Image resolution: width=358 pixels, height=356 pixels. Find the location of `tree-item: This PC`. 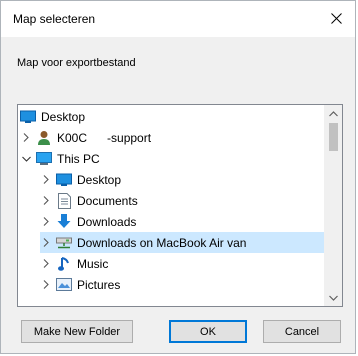

tree-item: This PC is located at coordinates (60, 158).